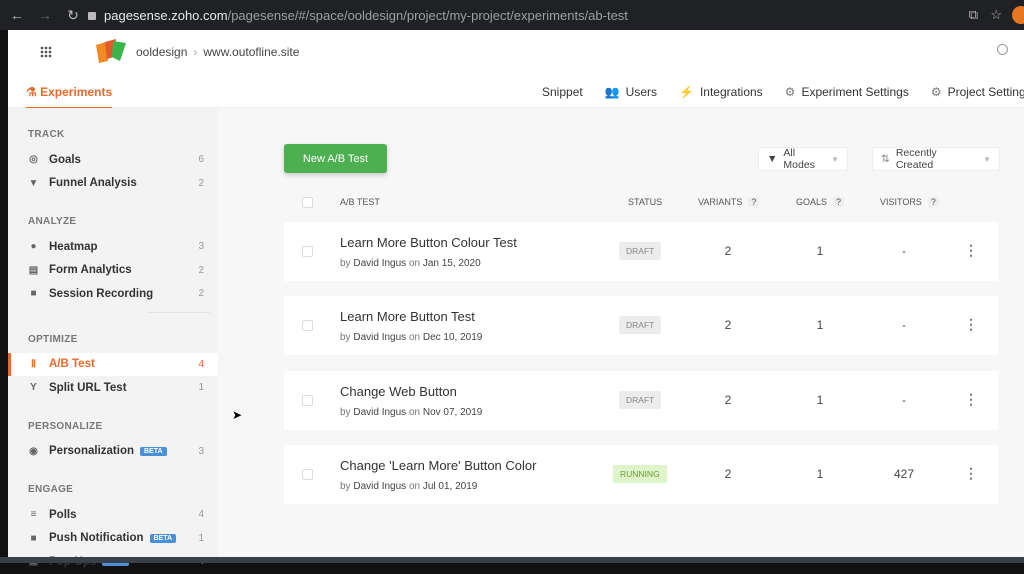 The image size is (1024, 574). What do you see at coordinates (45, 15) in the screenshot?
I see `forward-icon: →` at bounding box center [45, 15].